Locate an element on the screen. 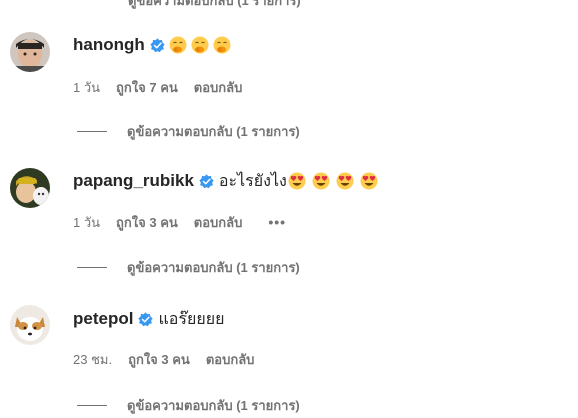 This screenshot has height=418, width=578. comment-line: hanongh is located at coordinates (152, 45).